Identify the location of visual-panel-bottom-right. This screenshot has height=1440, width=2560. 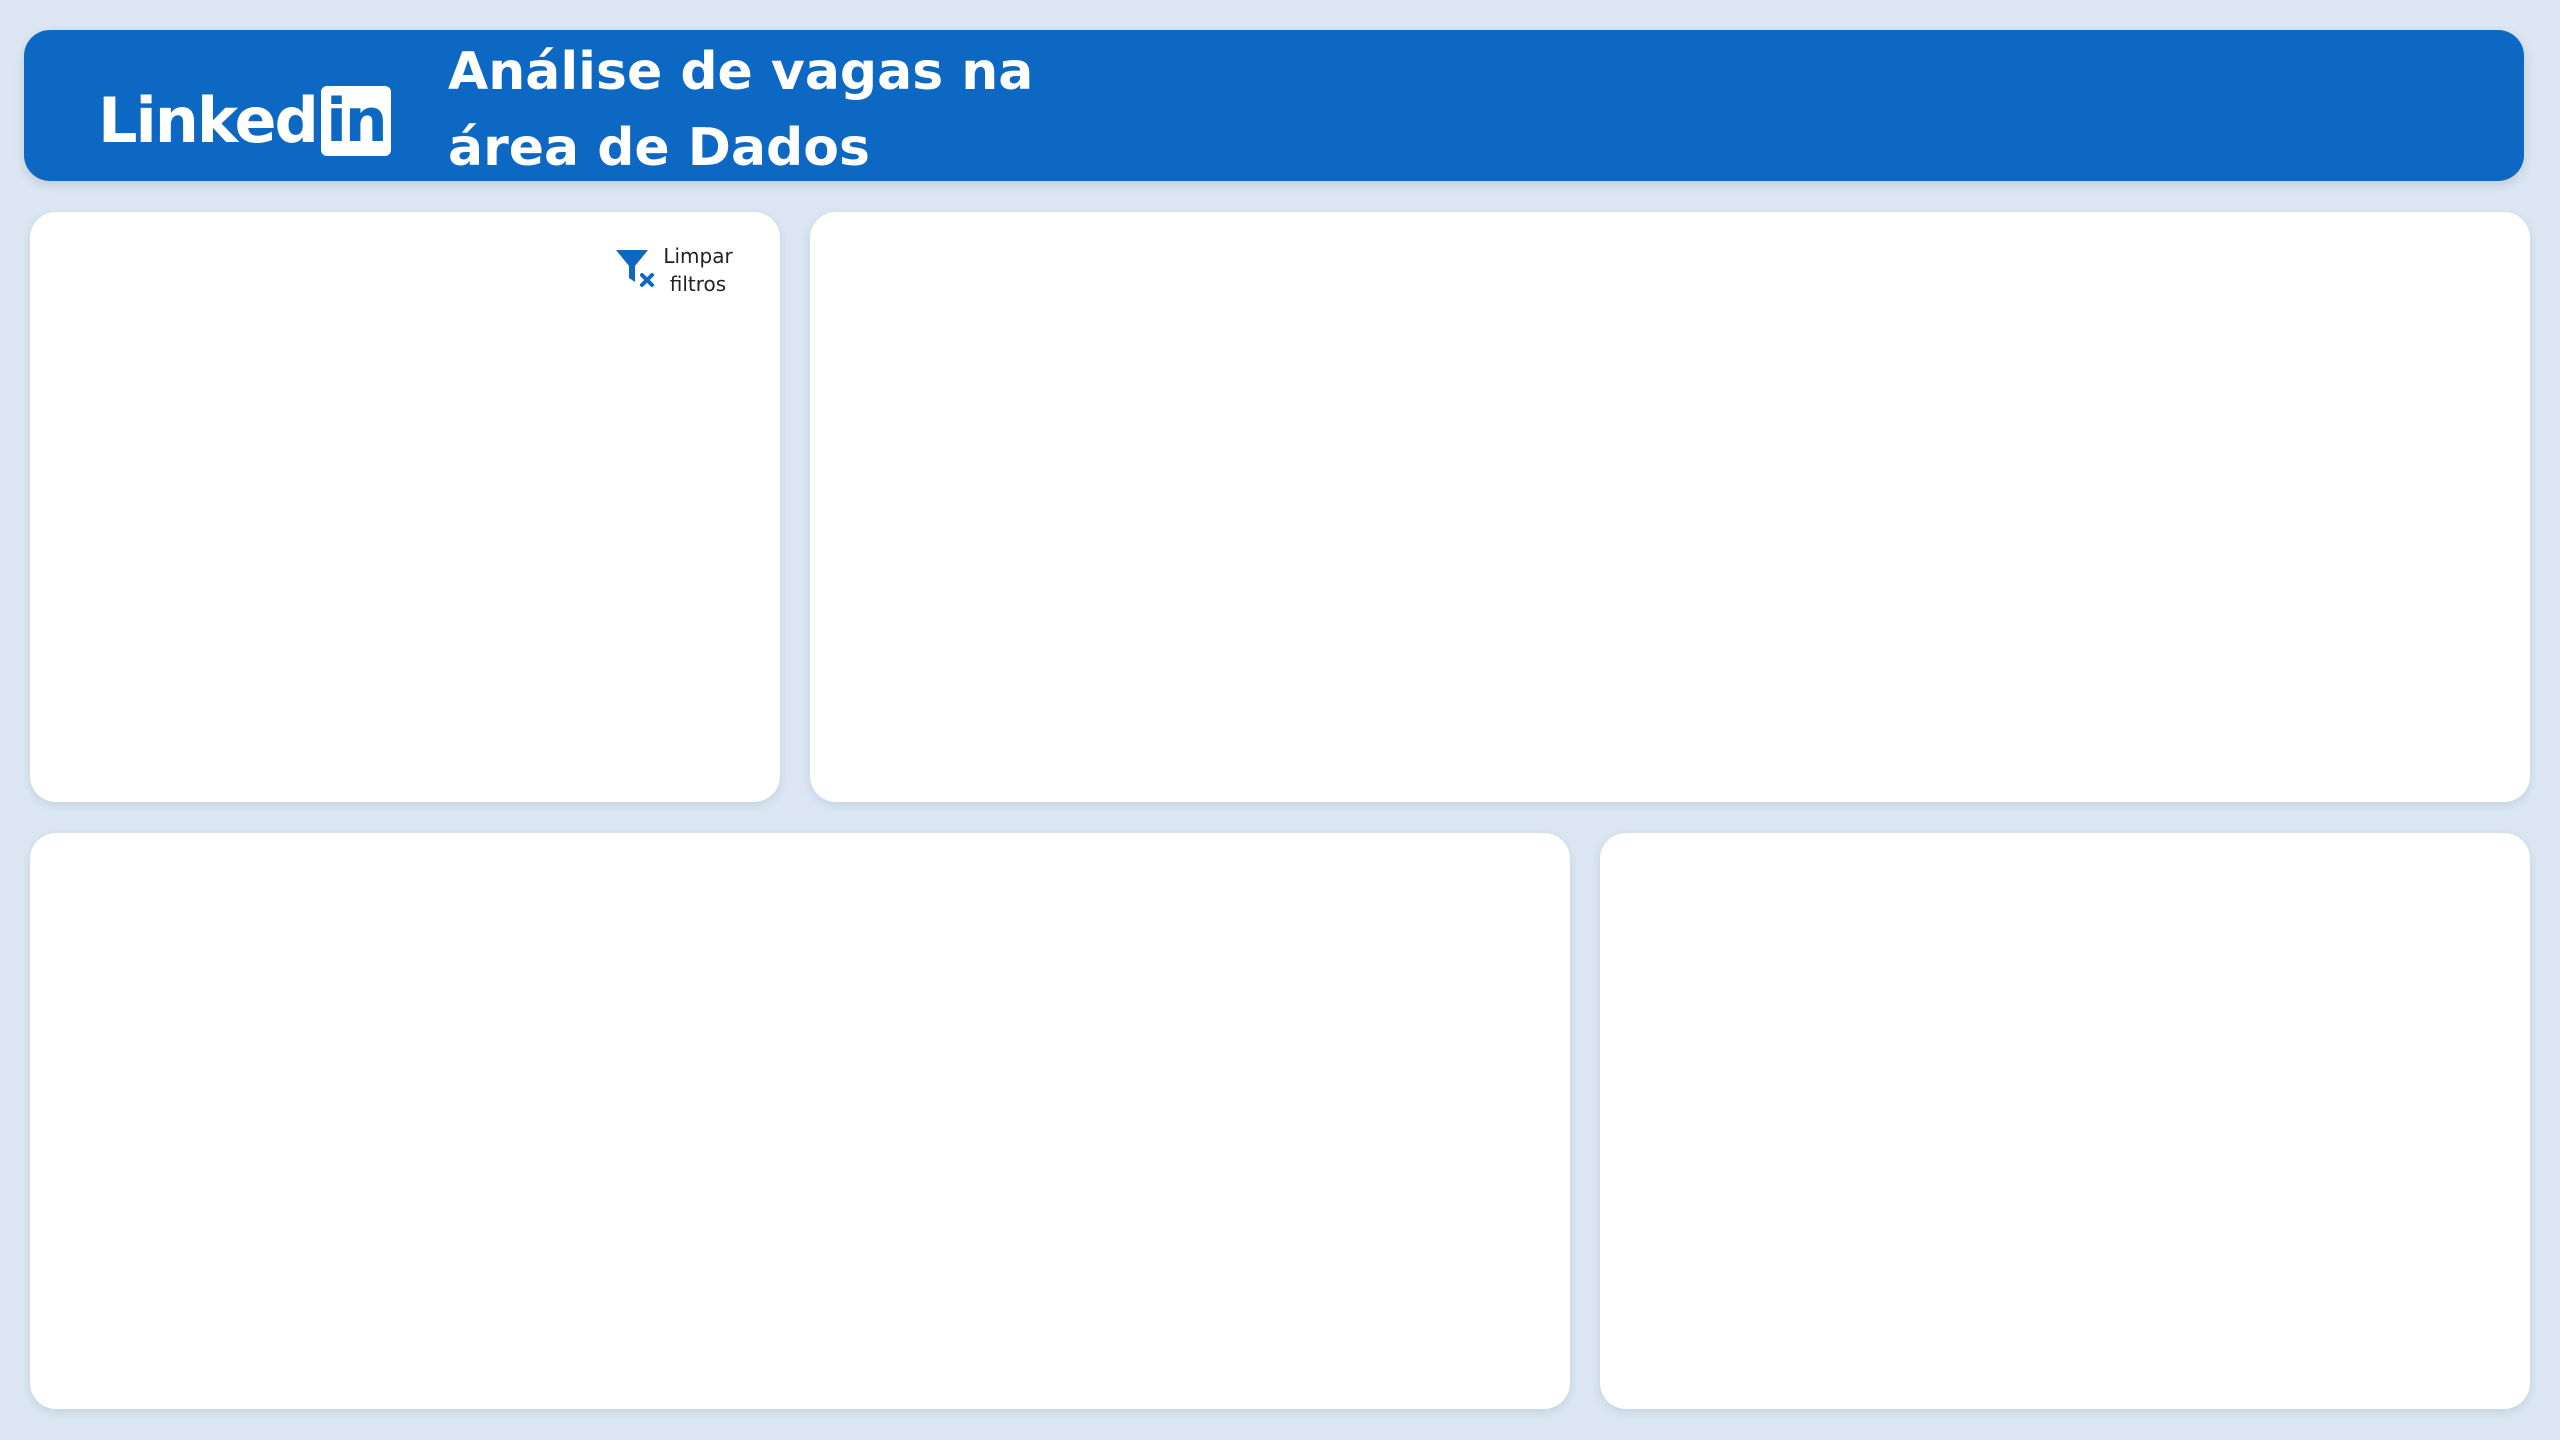
(2065, 1121).